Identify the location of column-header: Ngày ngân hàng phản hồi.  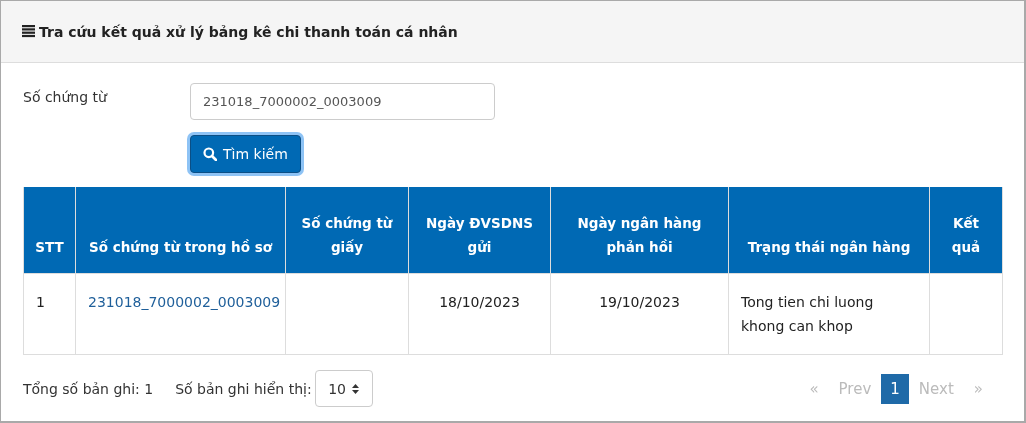
(639, 230).